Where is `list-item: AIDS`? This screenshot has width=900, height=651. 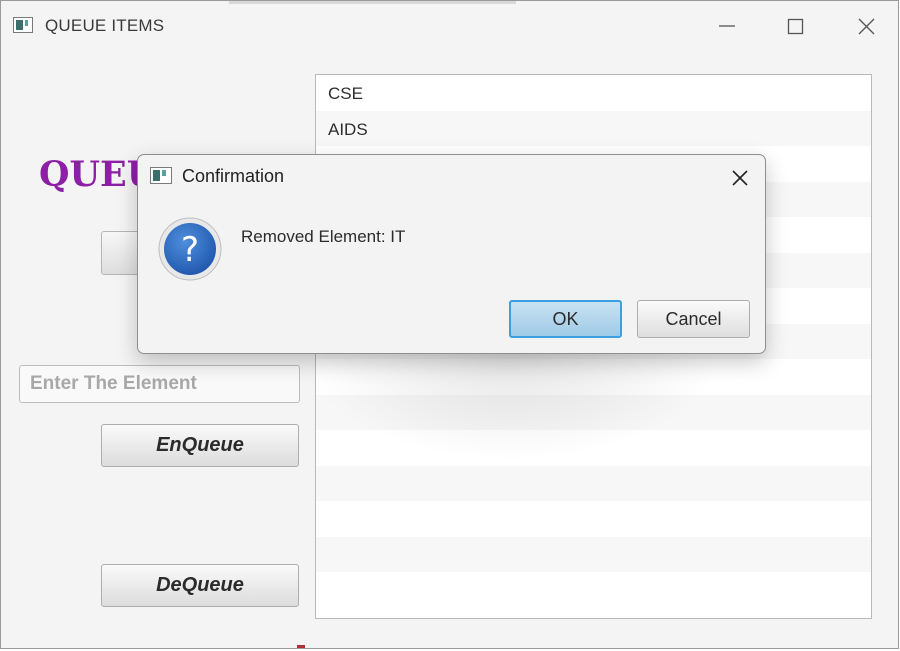
list-item: AIDS is located at coordinates (593, 128).